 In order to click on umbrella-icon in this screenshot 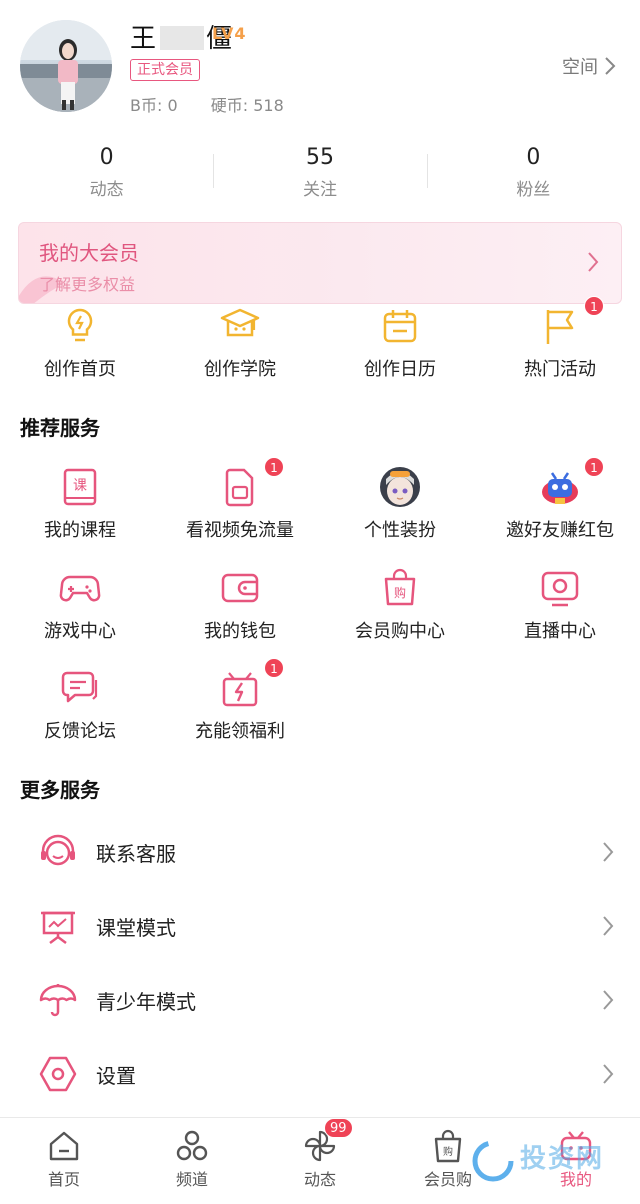, I will do `click(58, 1000)`.